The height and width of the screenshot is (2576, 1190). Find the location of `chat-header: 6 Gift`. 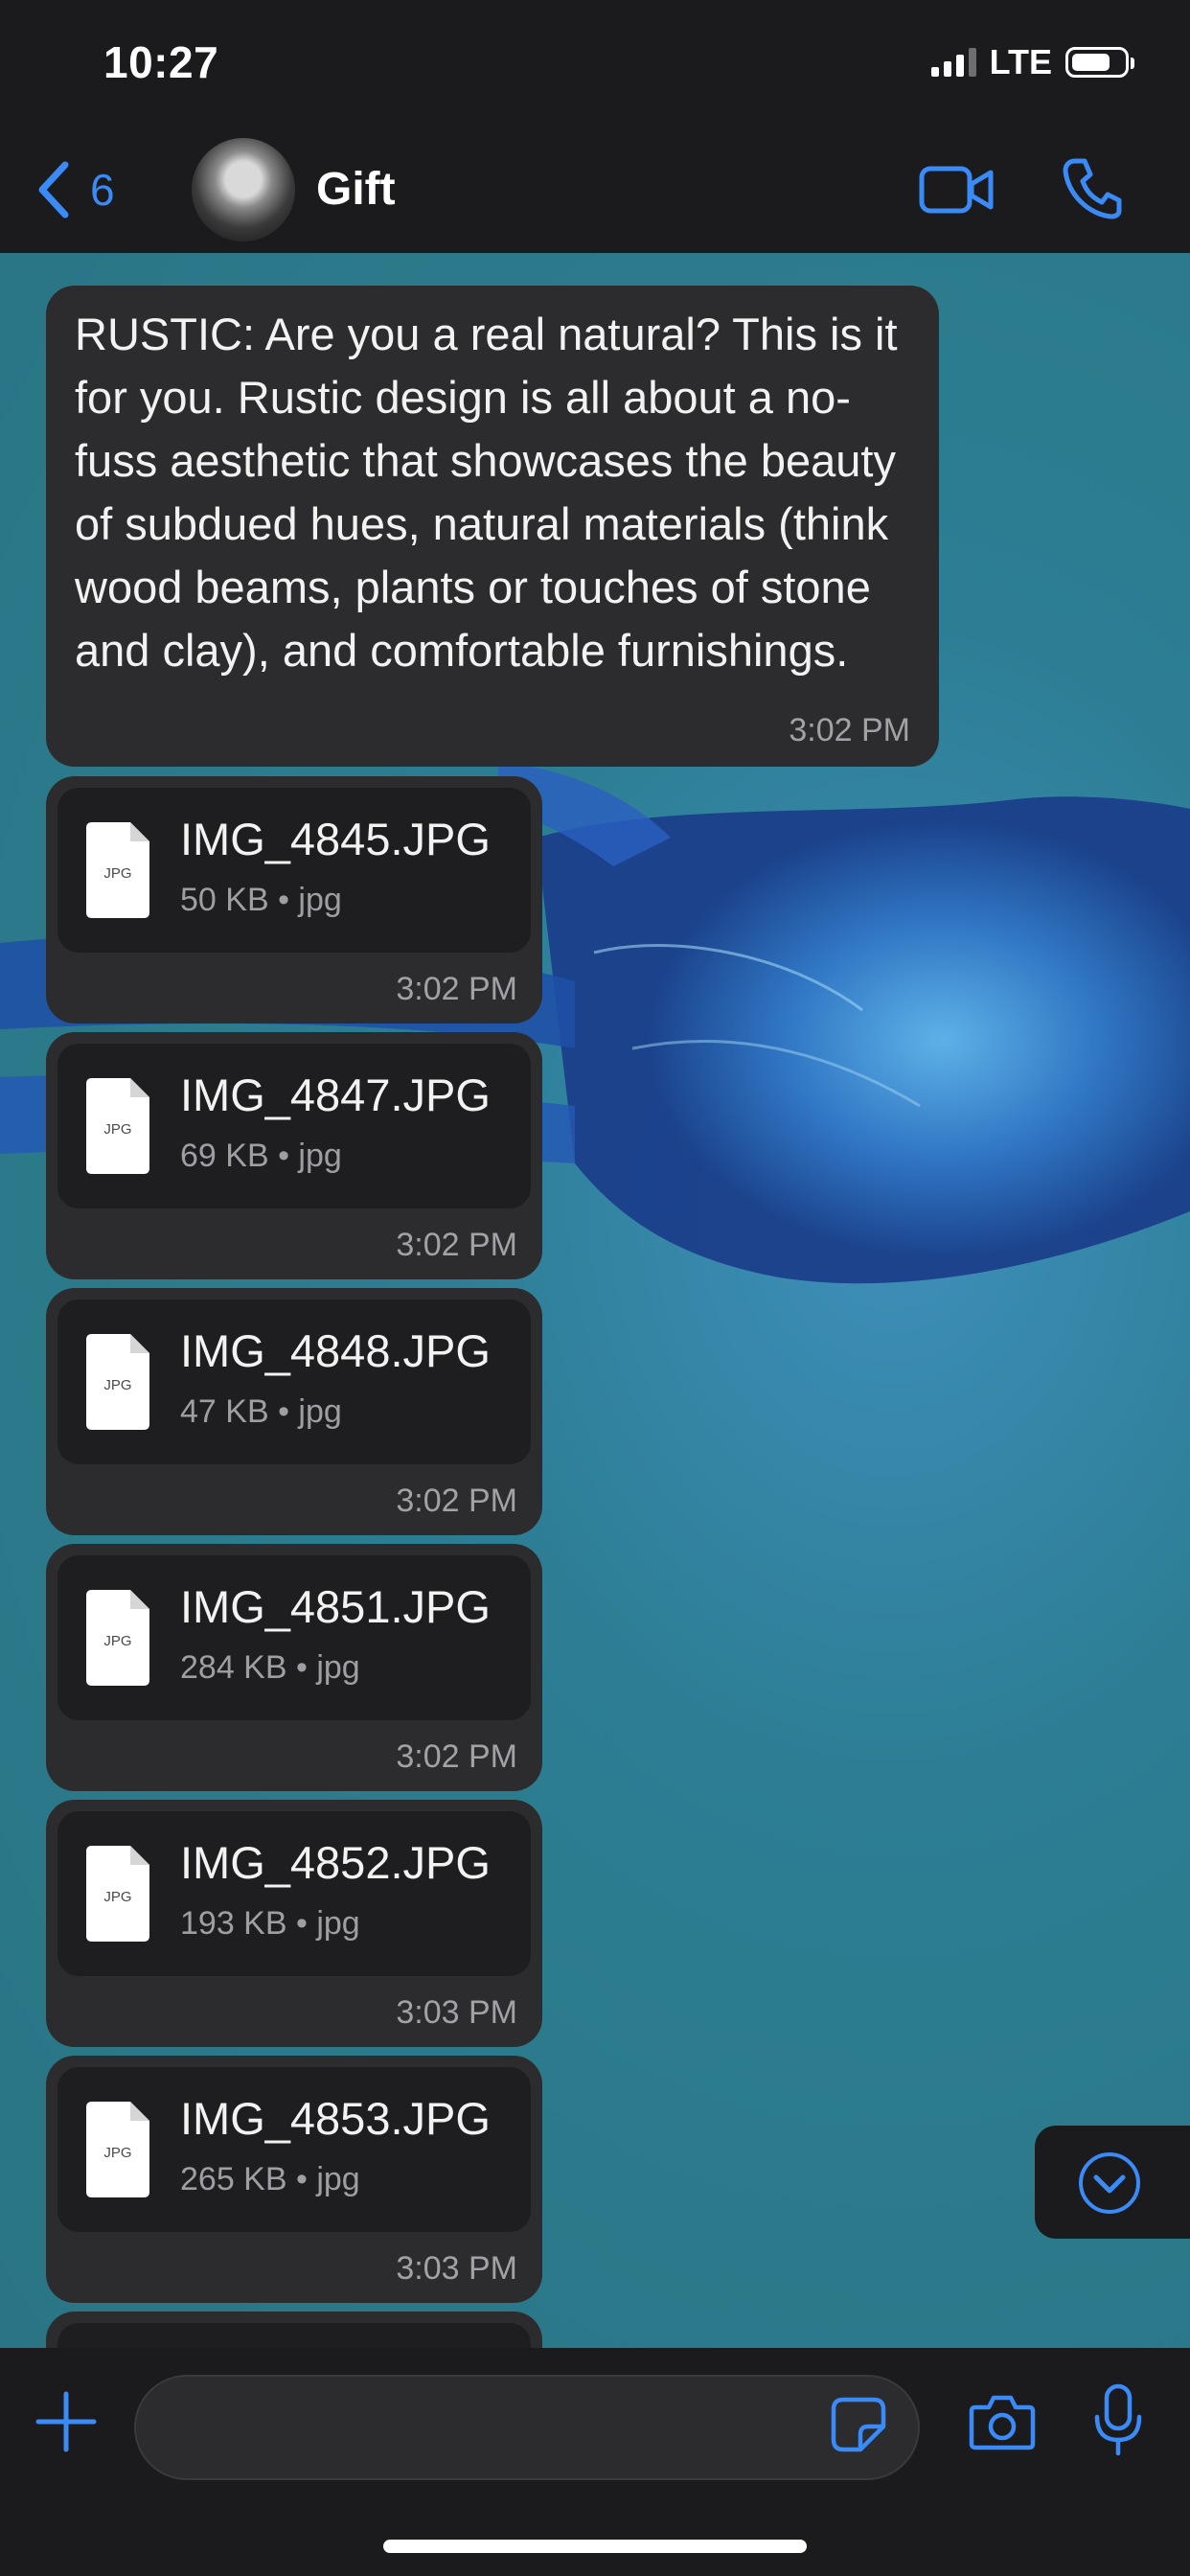

chat-header: 6 Gift is located at coordinates (595, 193).